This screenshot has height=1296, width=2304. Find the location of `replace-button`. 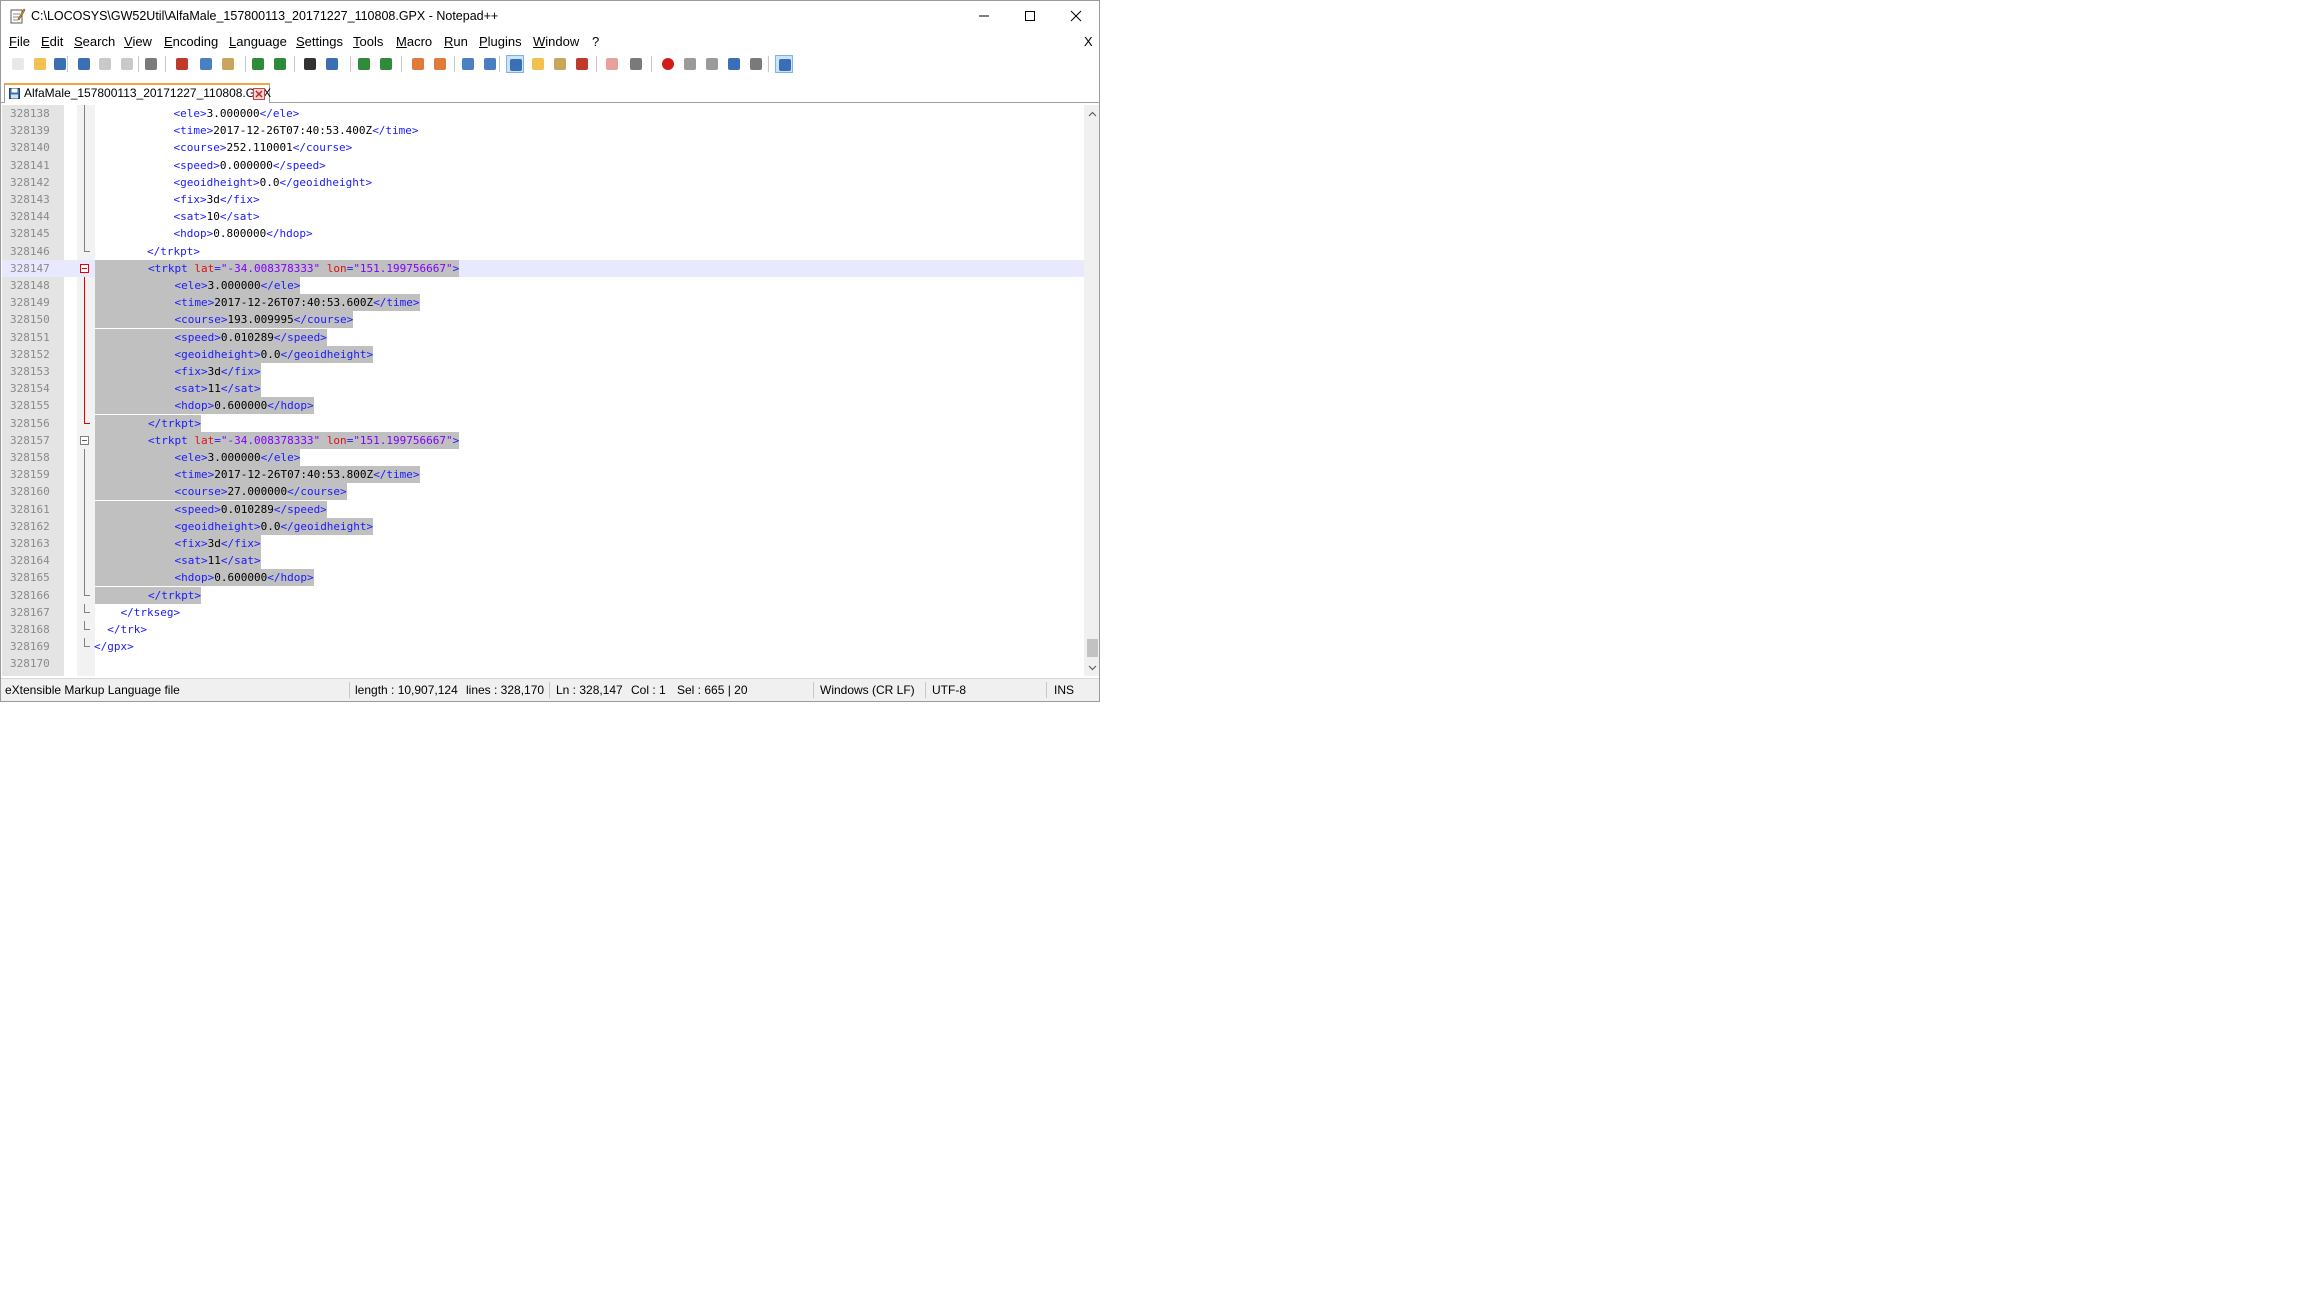

replace-button is located at coordinates (332, 64).